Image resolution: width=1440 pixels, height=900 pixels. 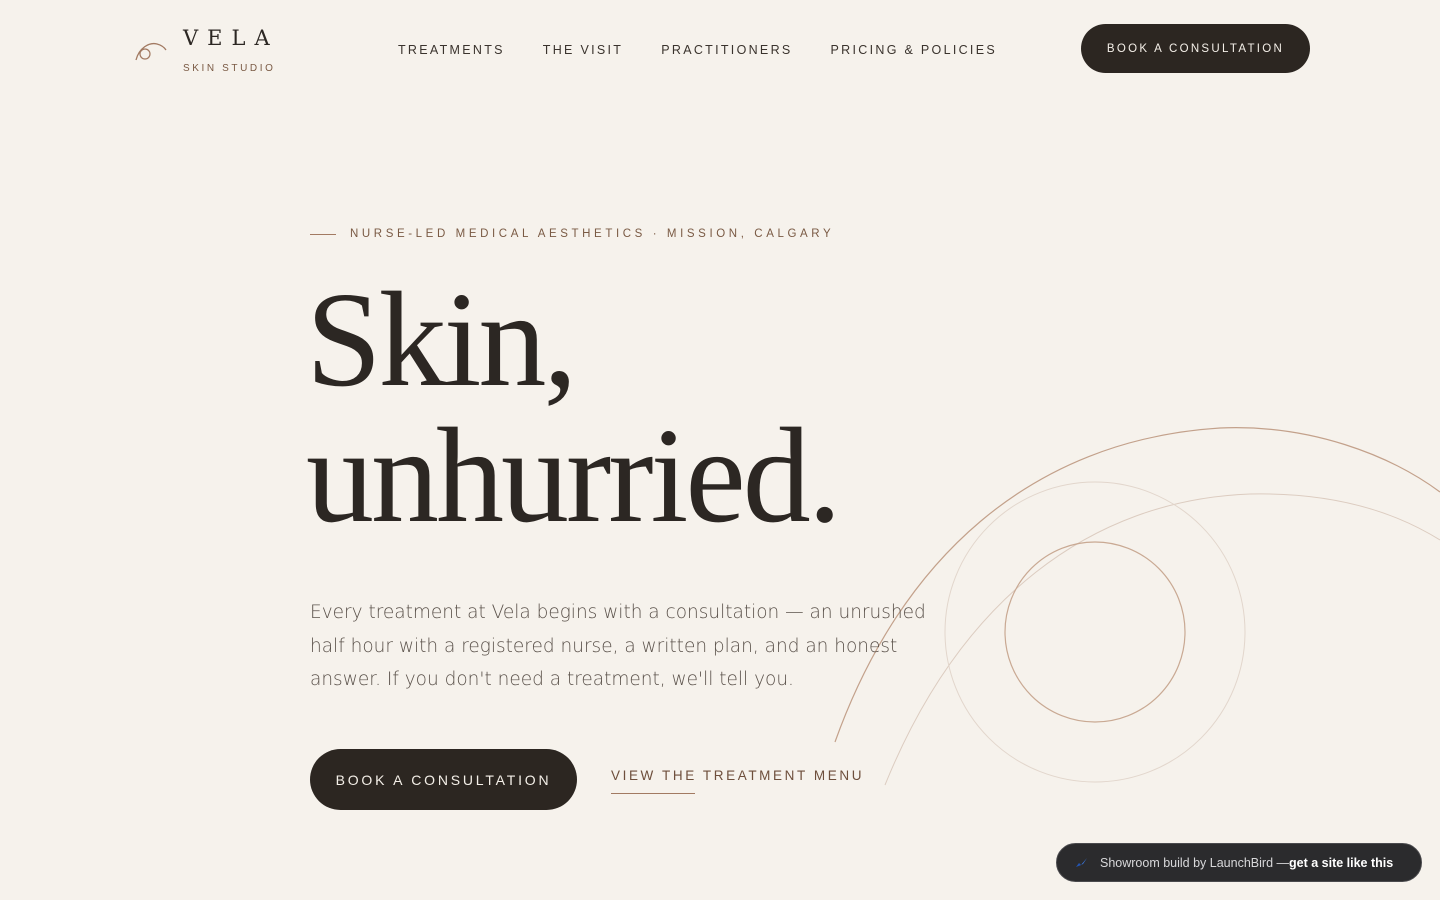 I want to click on nav-item-practitioners: PRACTITIONERS, so click(x=726, y=50).